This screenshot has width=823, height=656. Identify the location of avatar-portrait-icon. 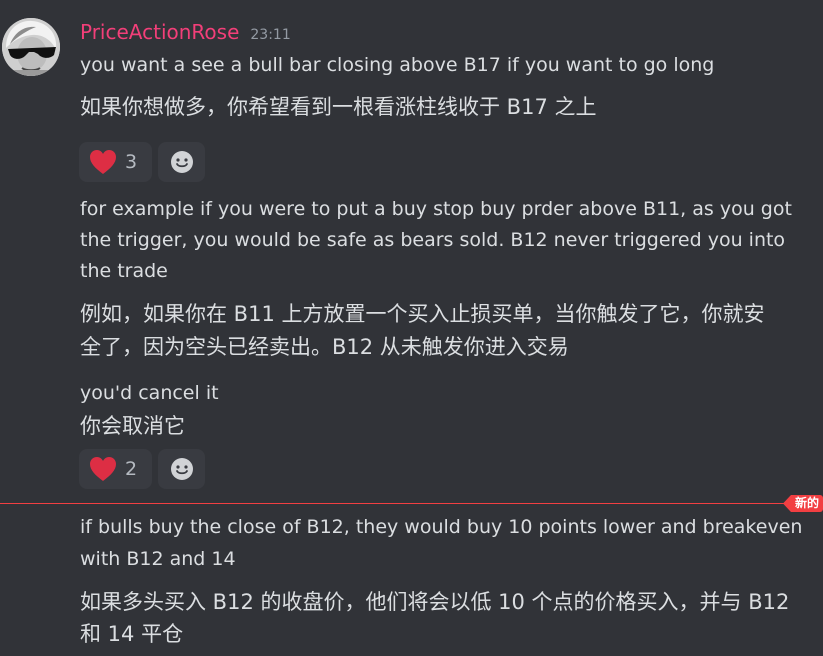
(31, 47).